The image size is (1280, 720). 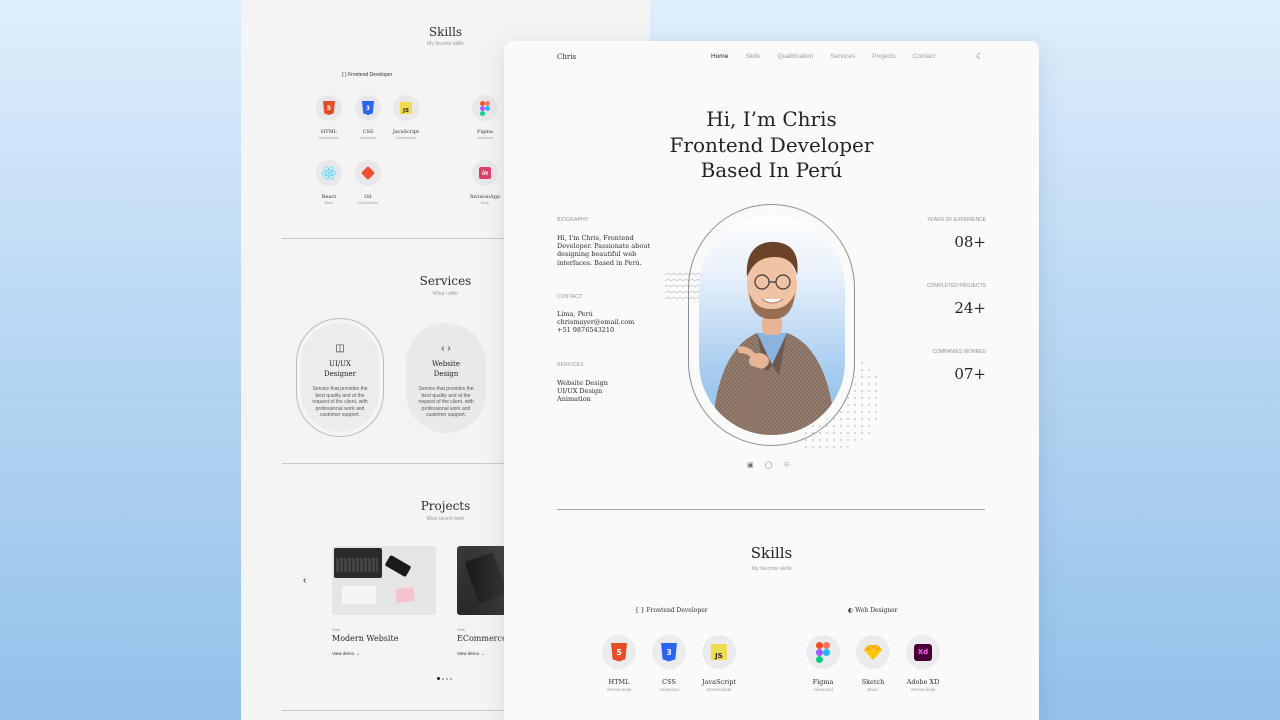 I want to click on skills-section-subtitle: My favorite skills, so click(x=771, y=569).